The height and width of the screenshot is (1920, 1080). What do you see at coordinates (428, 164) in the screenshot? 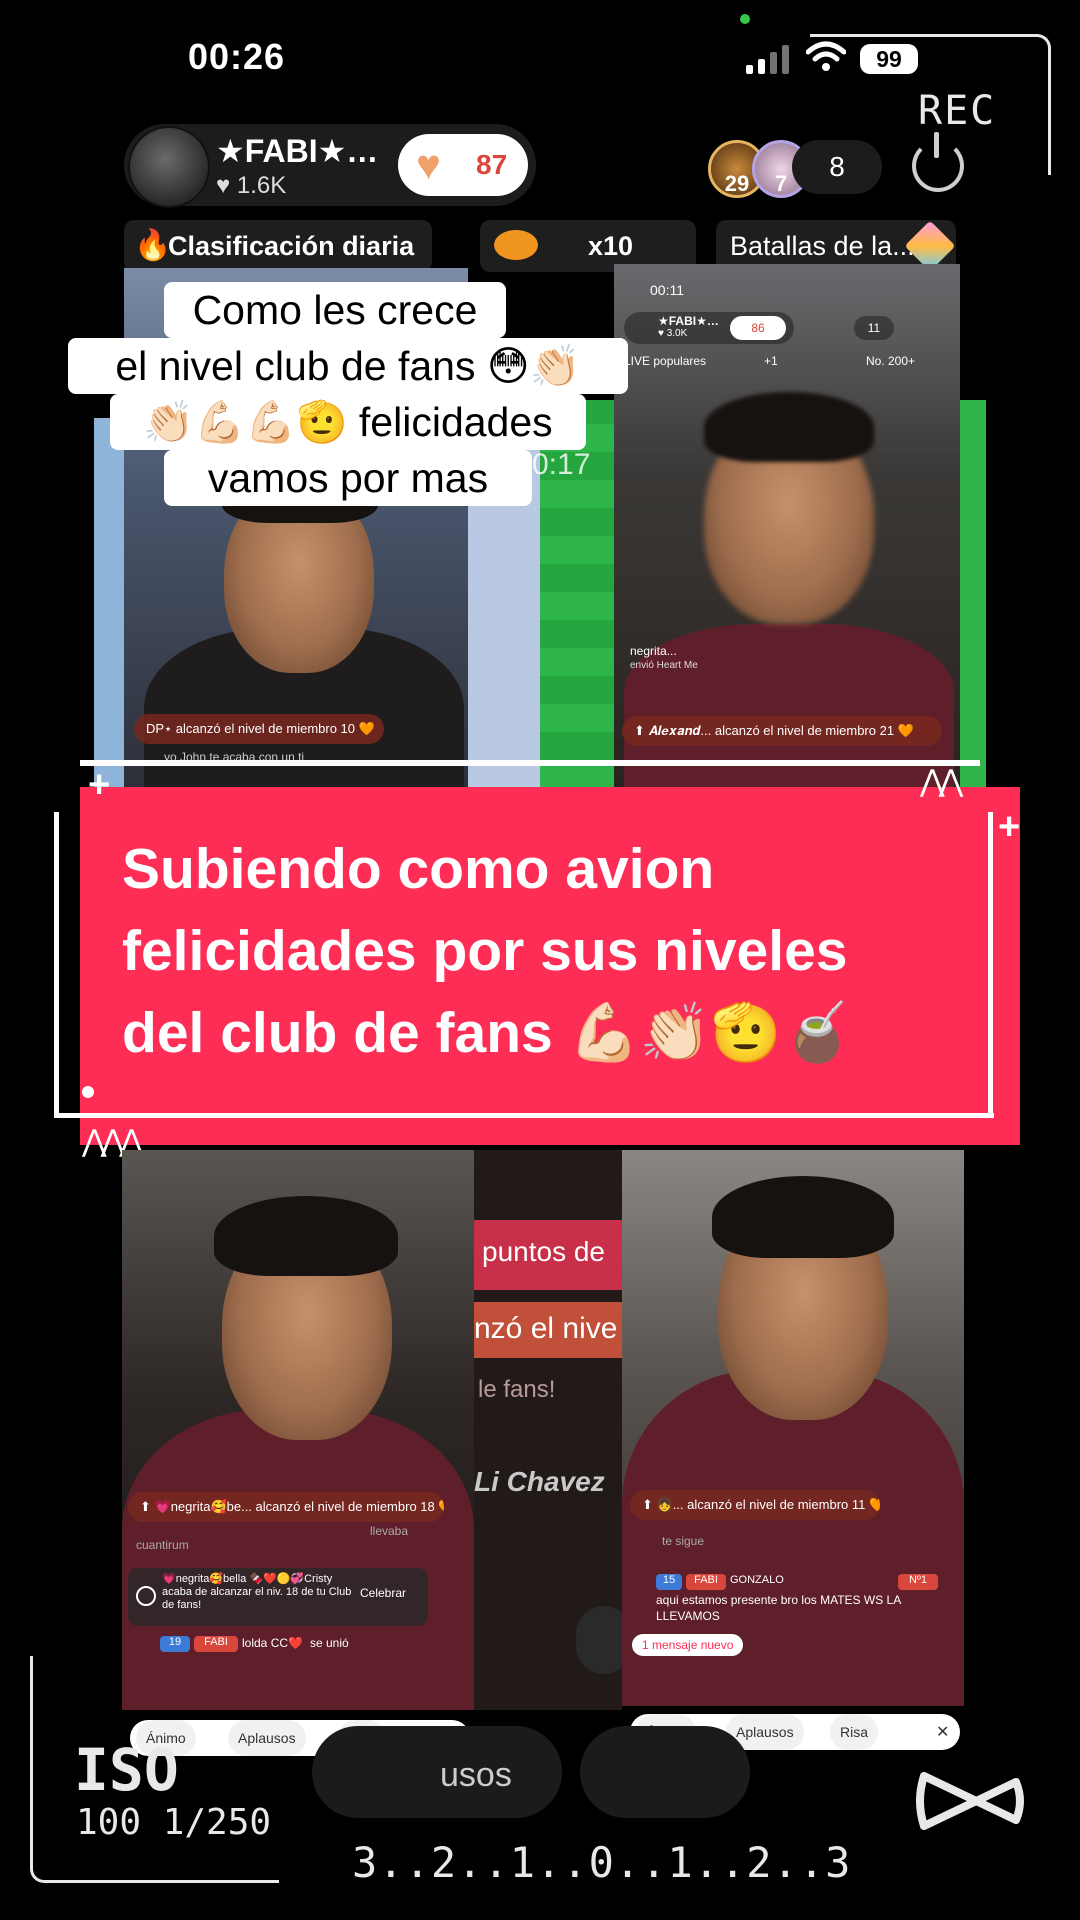
I see `heart-icon: ♥` at bounding box center [428, 164].